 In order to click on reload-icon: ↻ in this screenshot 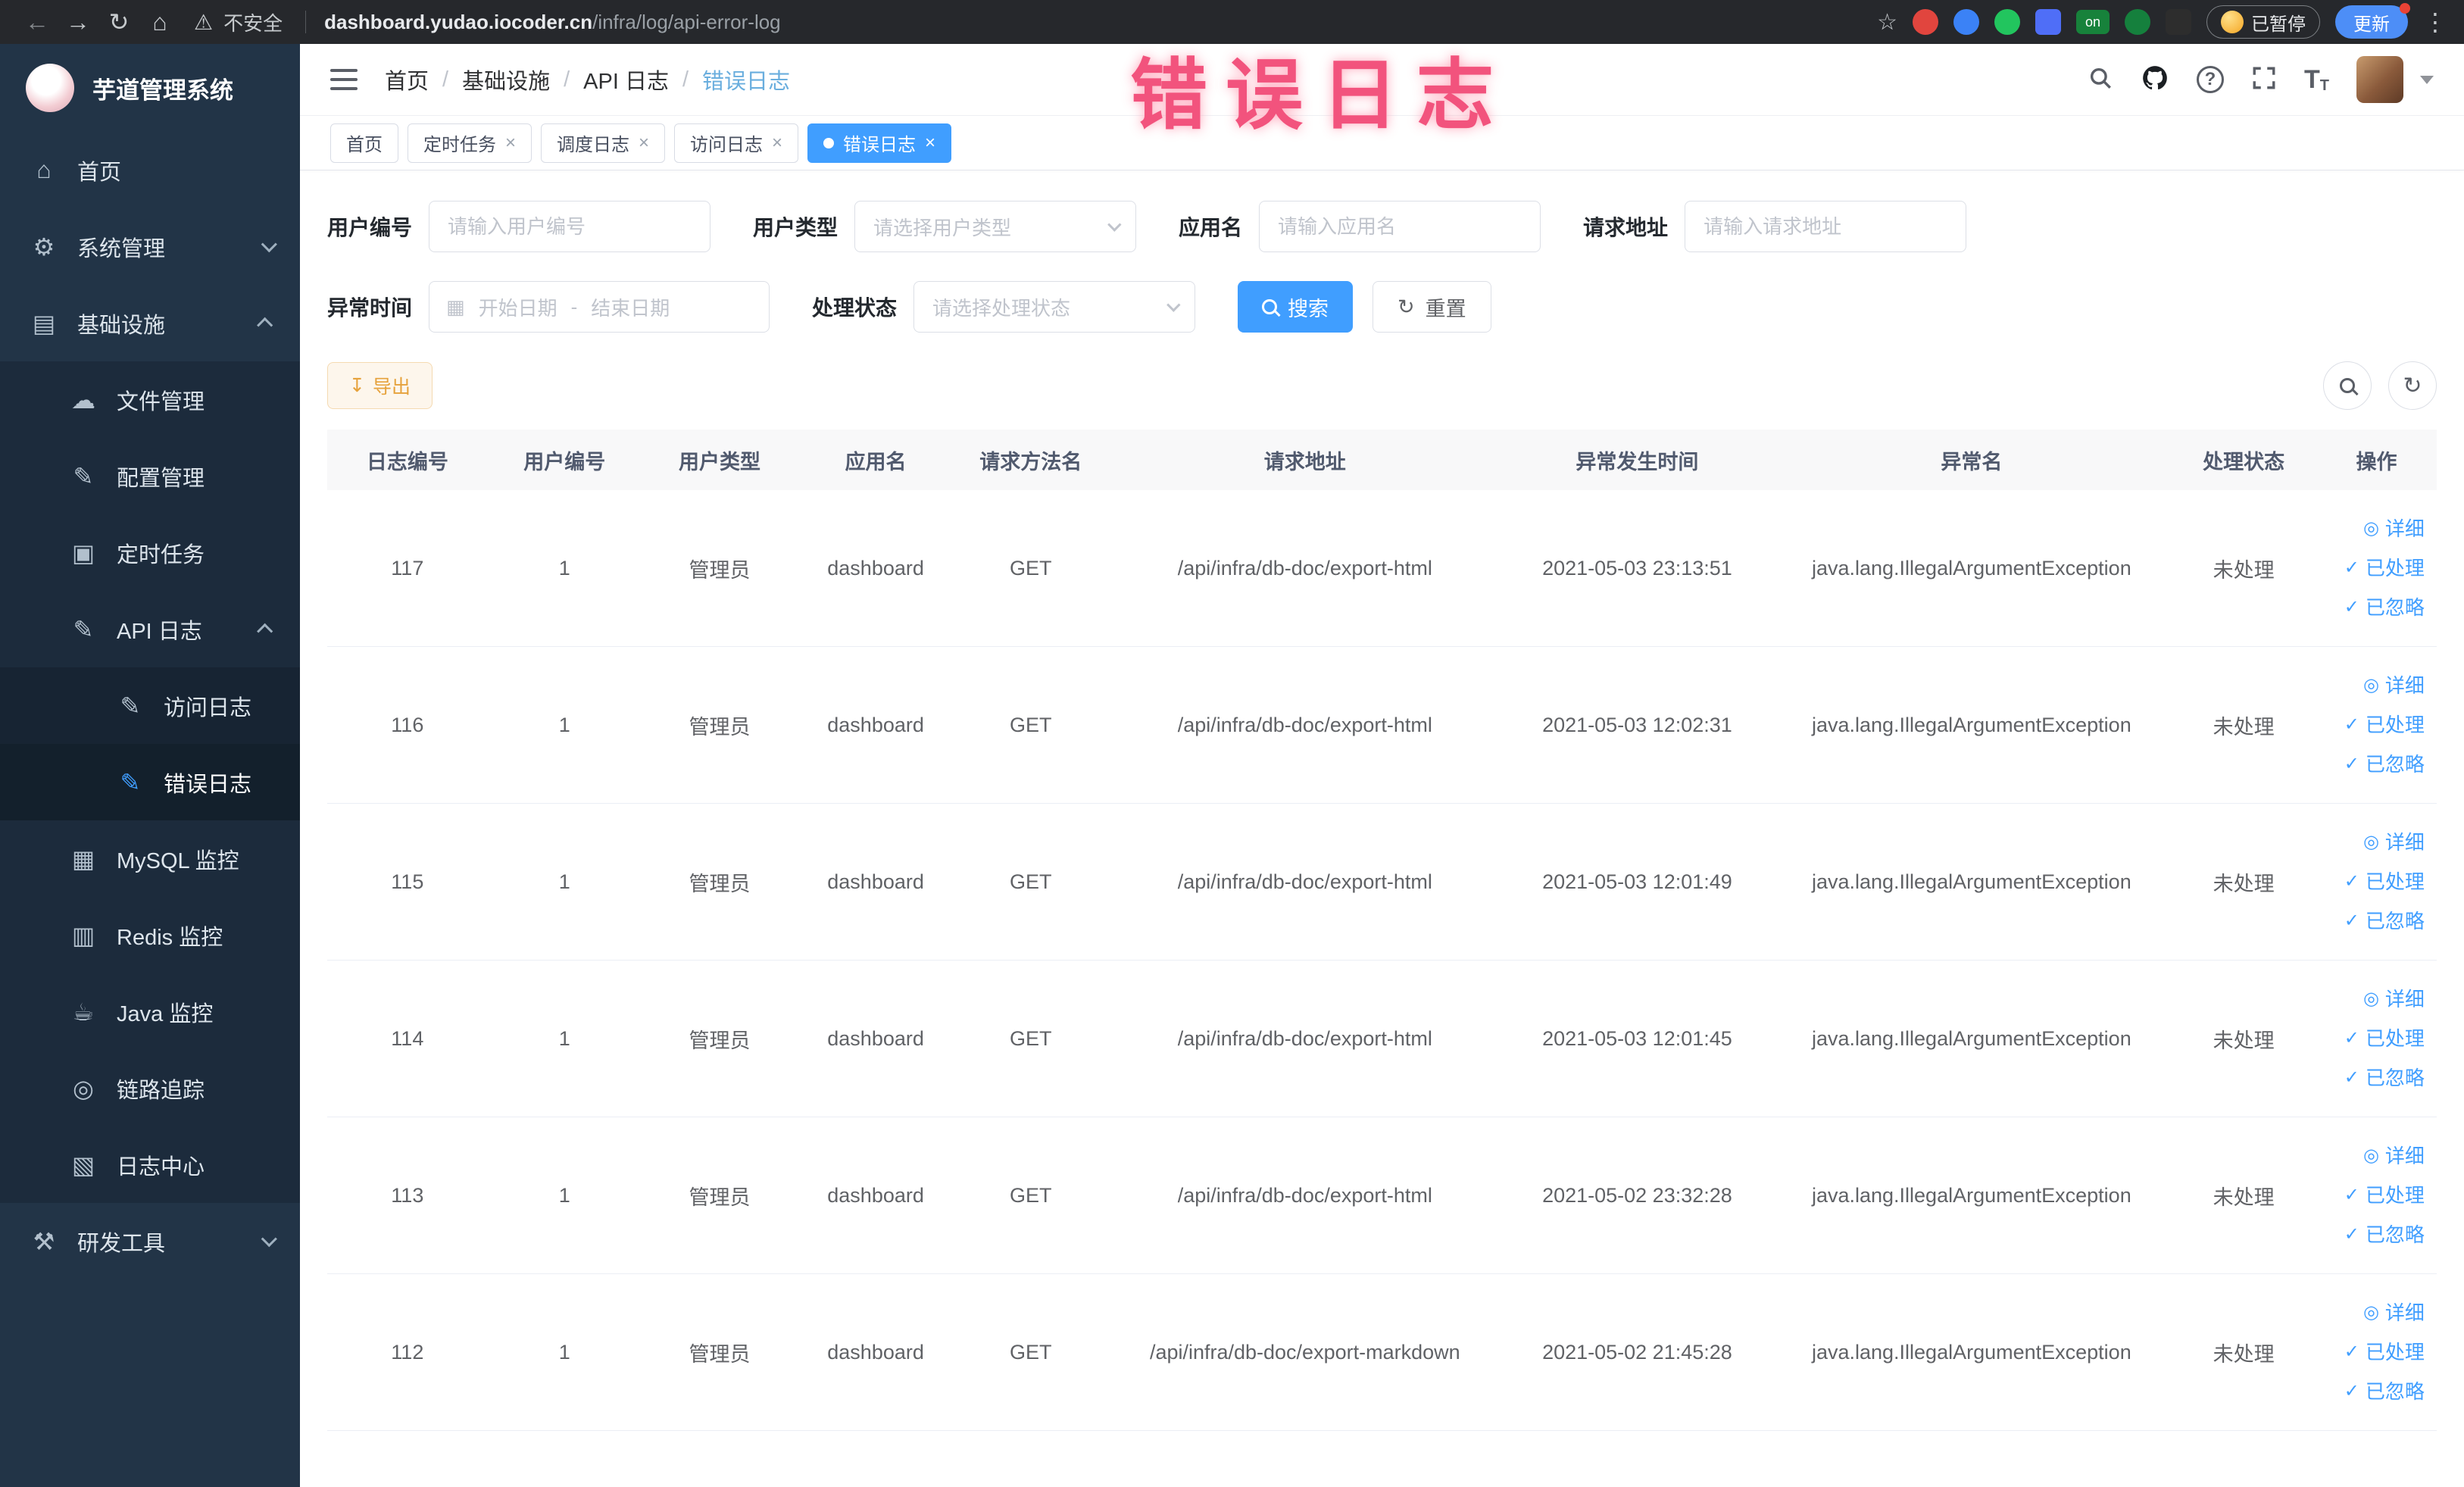, I will do `click(118, 22)`.